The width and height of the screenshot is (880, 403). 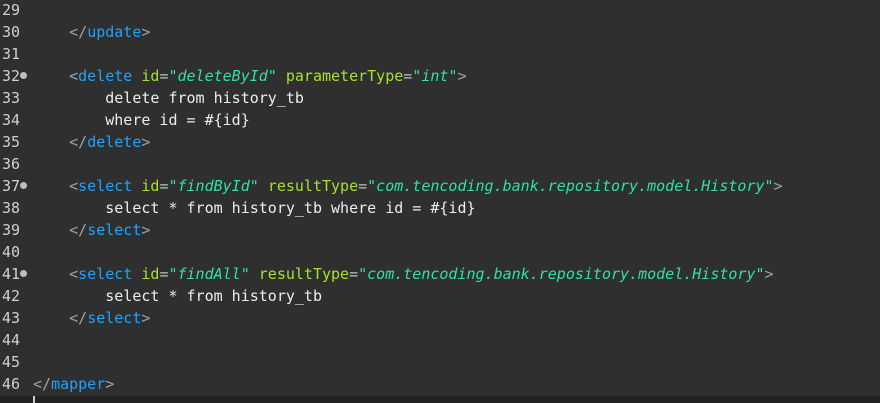 I want to click on line-number: 43, so click(x=11, y=318).